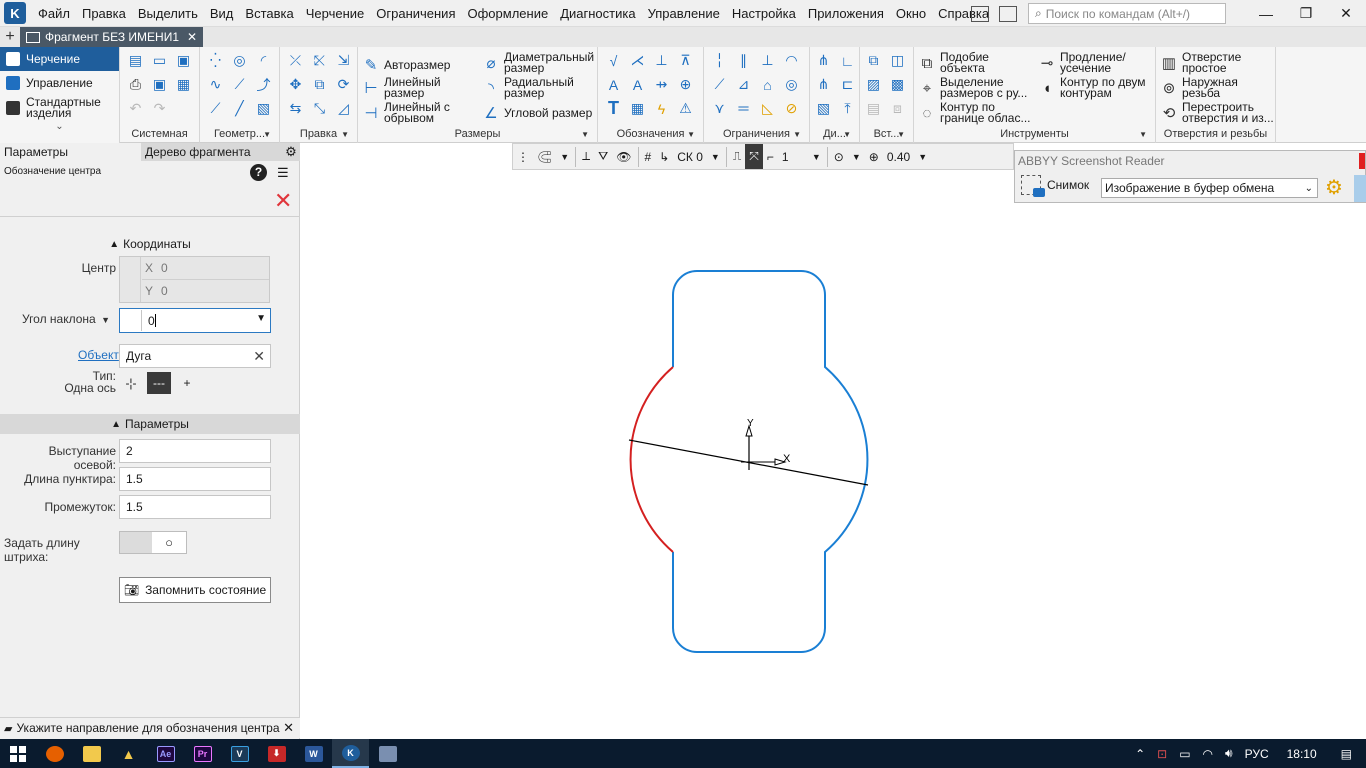 This screenshot has height=768, width=1366. Describe the element at coordinates (1229, 753) in the screenshot. I see `volume-icon: 🔊︎` at that location.